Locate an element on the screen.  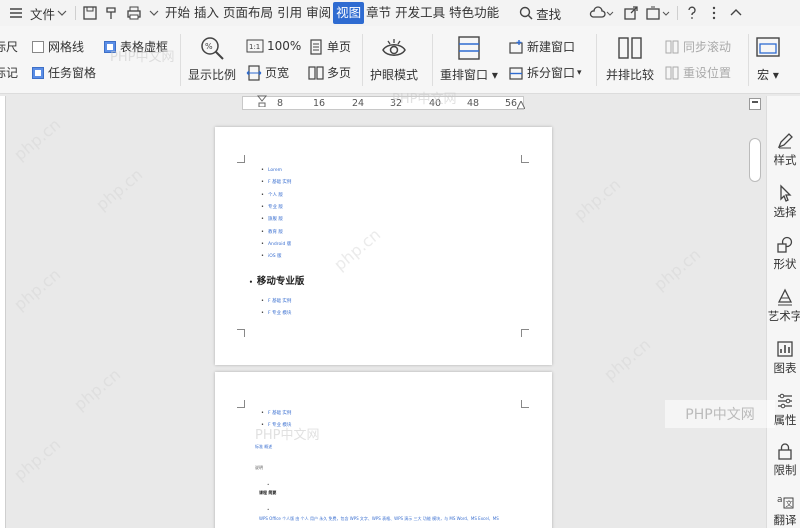
page-width-label: 页宽 is located at coordinates (277, 73).